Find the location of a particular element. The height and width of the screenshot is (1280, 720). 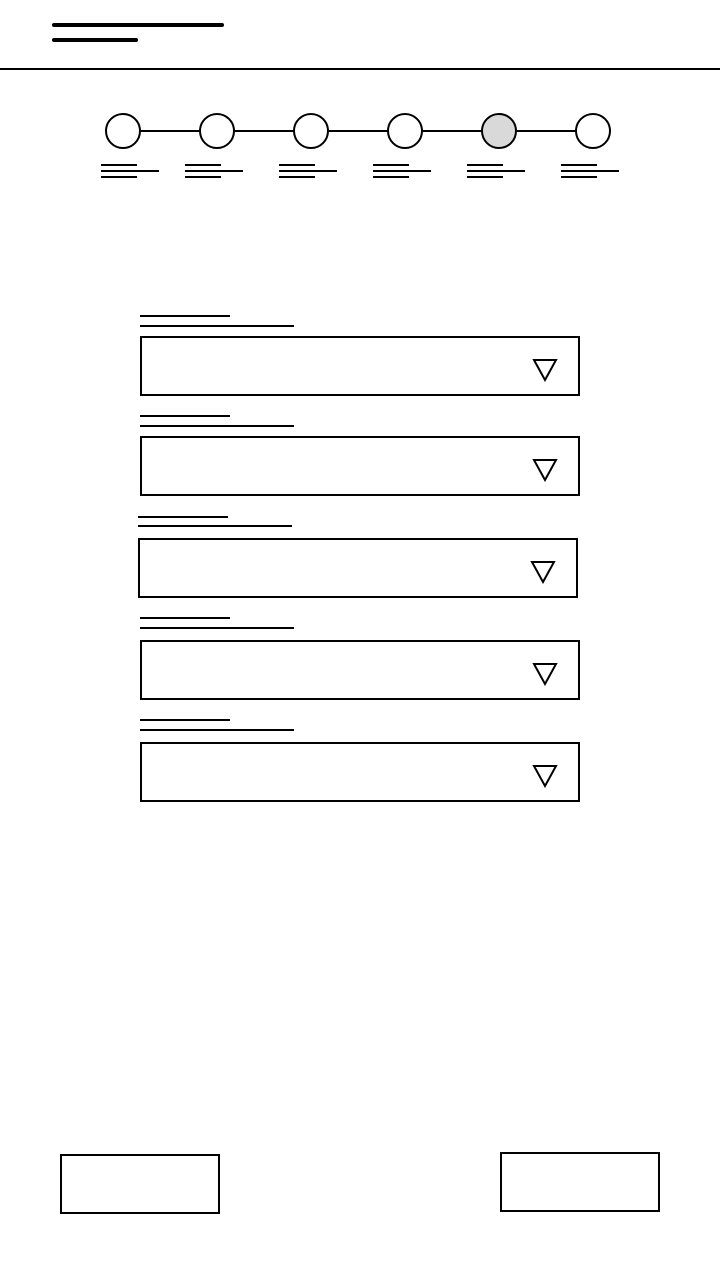

header-divider is located at coordinates (360, 69).